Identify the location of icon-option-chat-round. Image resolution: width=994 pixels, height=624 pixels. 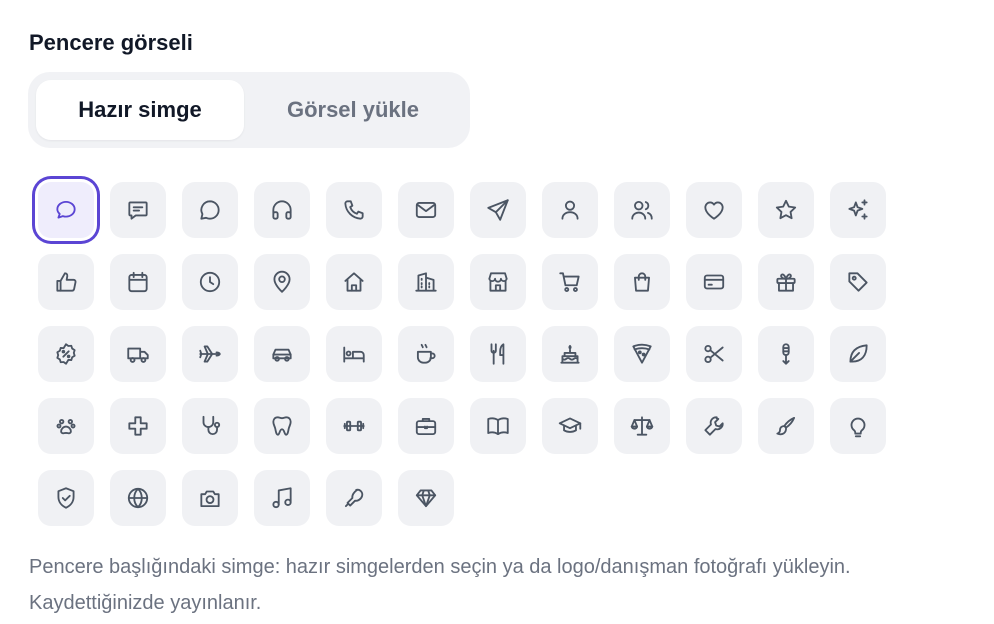
(210, 210).